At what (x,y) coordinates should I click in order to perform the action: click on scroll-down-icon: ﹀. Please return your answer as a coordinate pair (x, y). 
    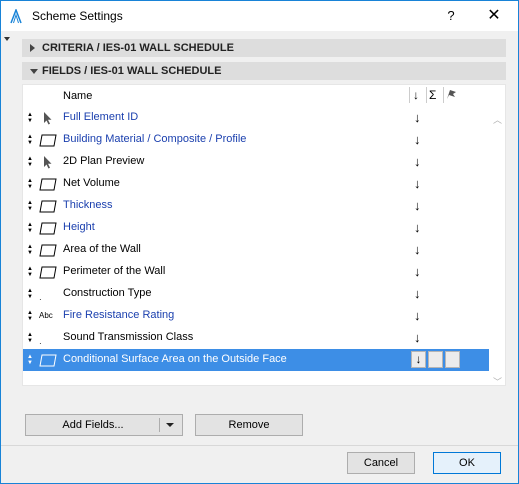
    Looking at the image, I should click on (497, 381).